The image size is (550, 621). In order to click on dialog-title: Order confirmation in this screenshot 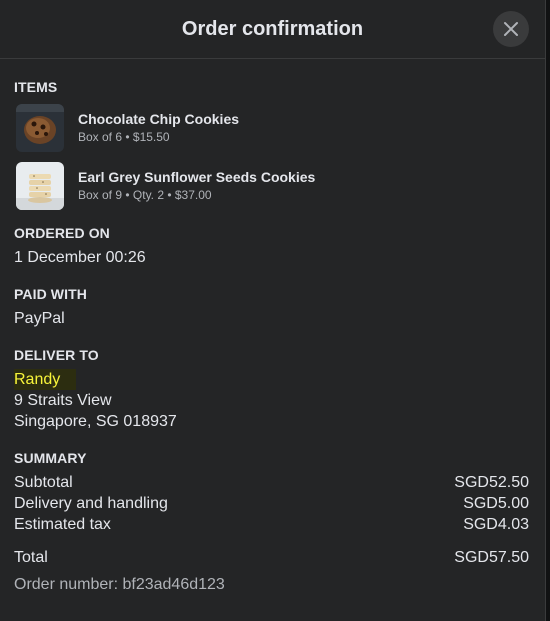, I will do `click(272, 28)`.